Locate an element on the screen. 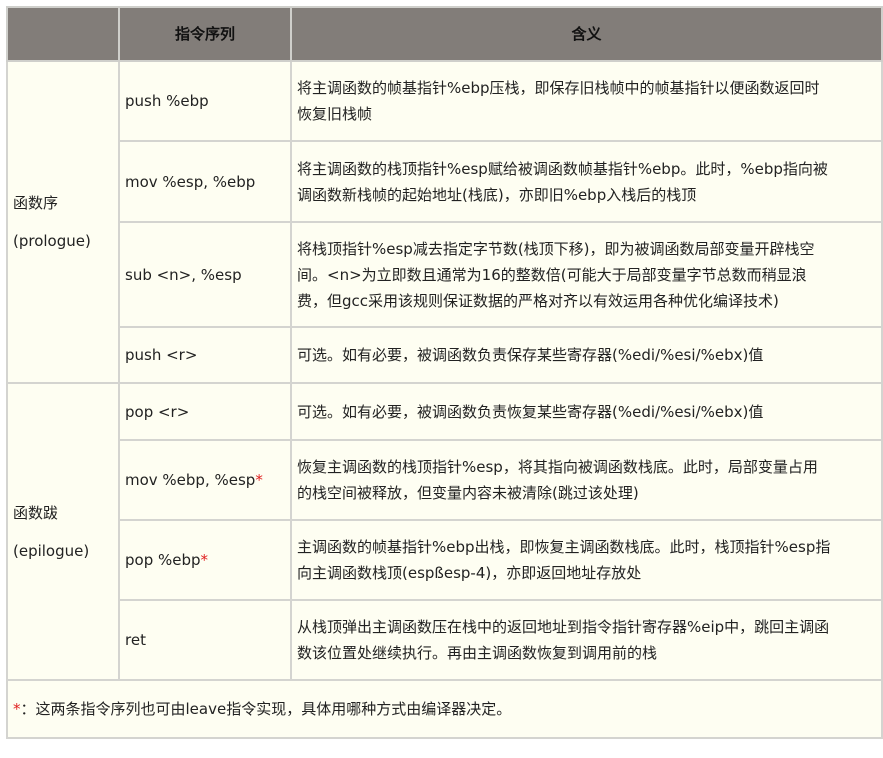  instruction-cell: sub <n>, %esp is located at coordinates (205, 274).